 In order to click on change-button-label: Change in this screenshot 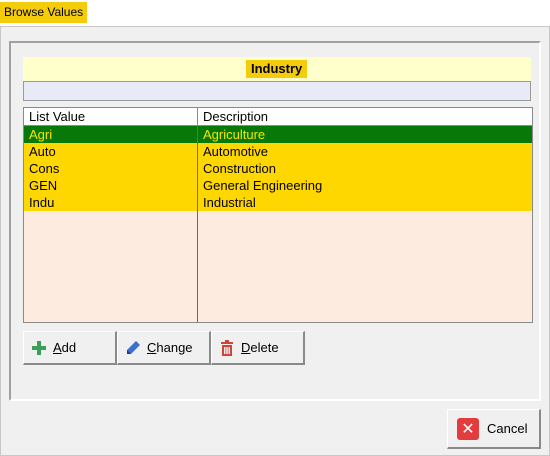, I will do `click(170, 347)`.